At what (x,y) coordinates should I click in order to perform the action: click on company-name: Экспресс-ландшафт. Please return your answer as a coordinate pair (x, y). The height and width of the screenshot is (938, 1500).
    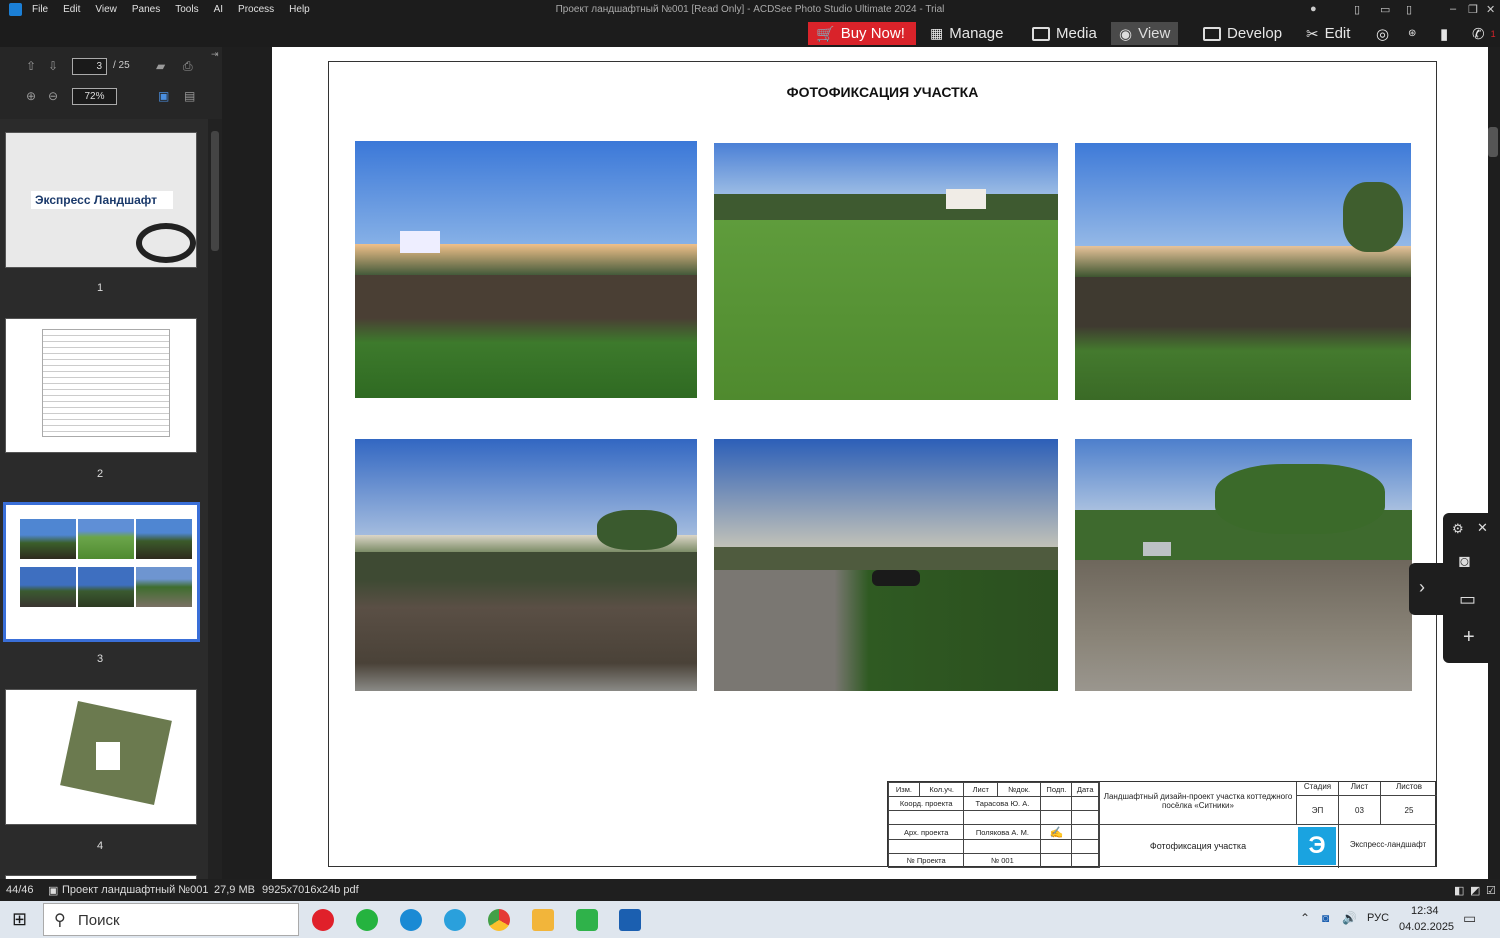
    Looking at the image, I should click on (1387, 846).